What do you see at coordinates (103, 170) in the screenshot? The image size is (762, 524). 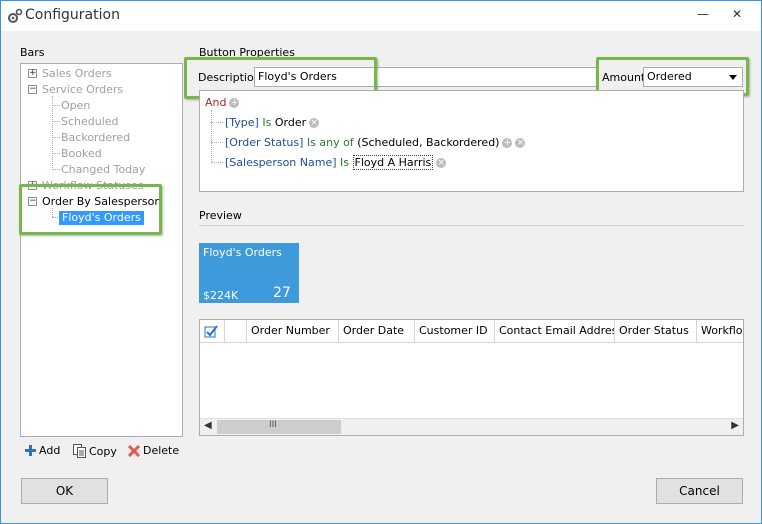 I see `tree-item-changed-today: Changed Today` at bounding box center [103, 170].